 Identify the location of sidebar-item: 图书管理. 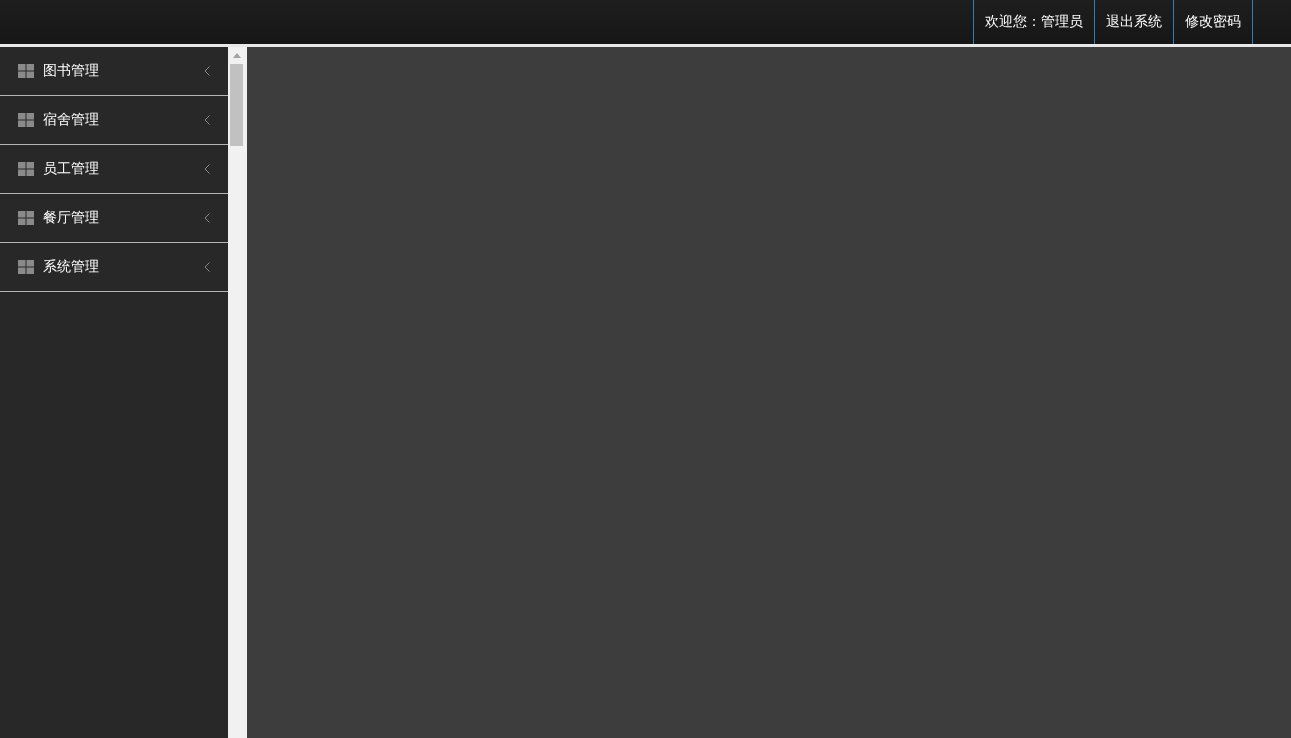
(114, 71).